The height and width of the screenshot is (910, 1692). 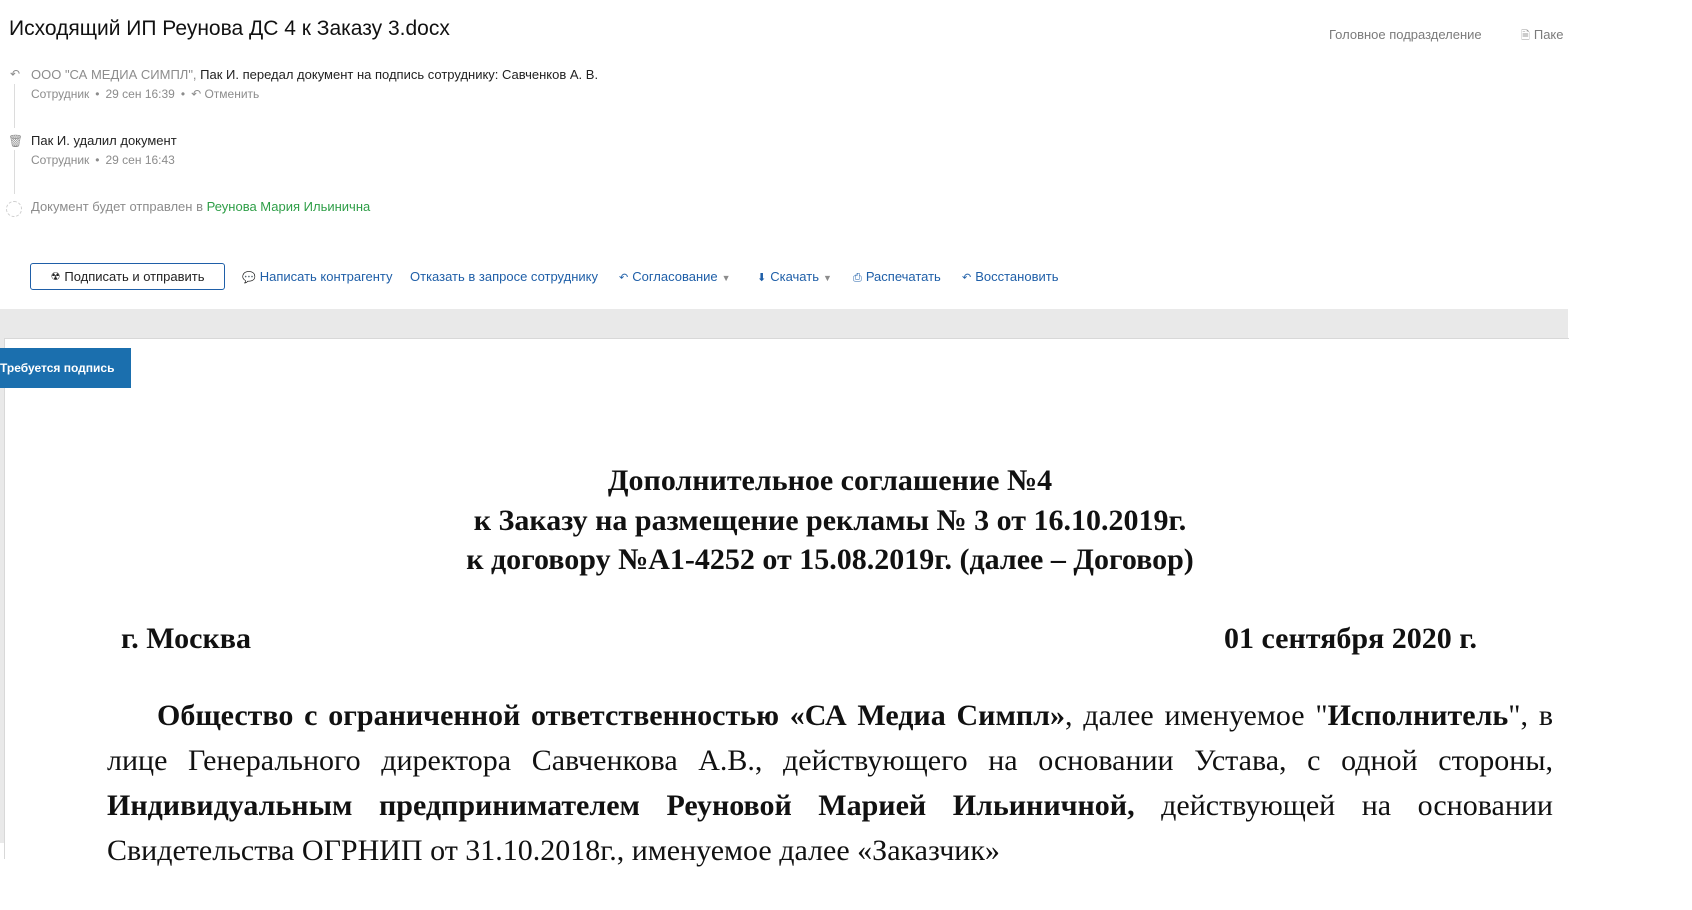 I want to click on write-counterparty-label: Написать контрагенту, so click(x=326, y=276).